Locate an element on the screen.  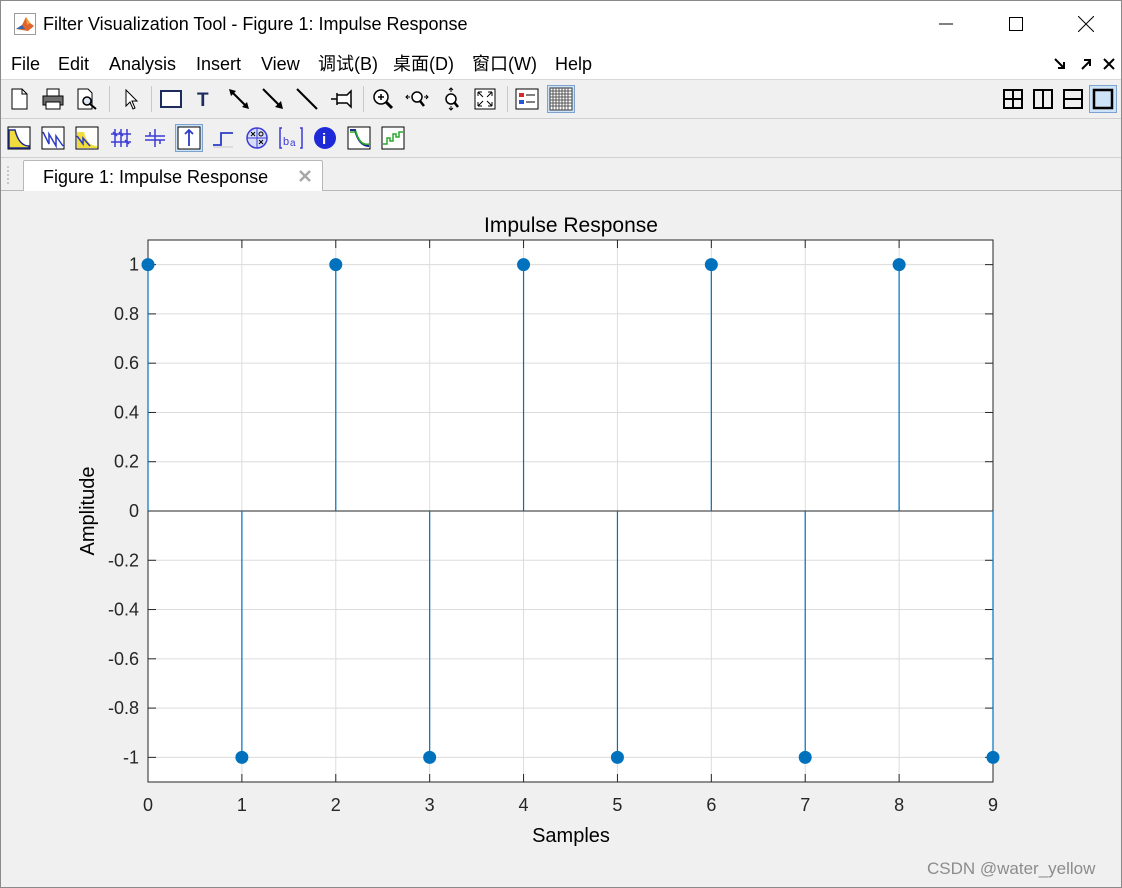
insert-text-button: T is located at coordinates (205, 99).